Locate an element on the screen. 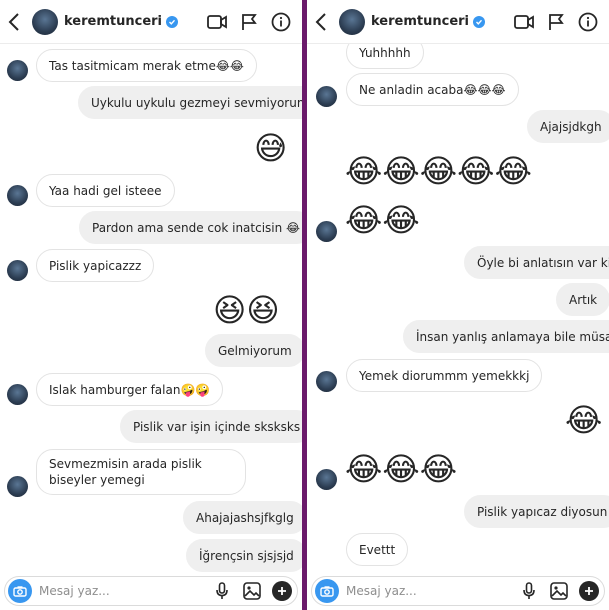 Image resolution: width=609 pixels, height=610 pixels. message-outgoing: Pardon ama sende cok inatcisin 😂 is located at coordinates (190, 227).